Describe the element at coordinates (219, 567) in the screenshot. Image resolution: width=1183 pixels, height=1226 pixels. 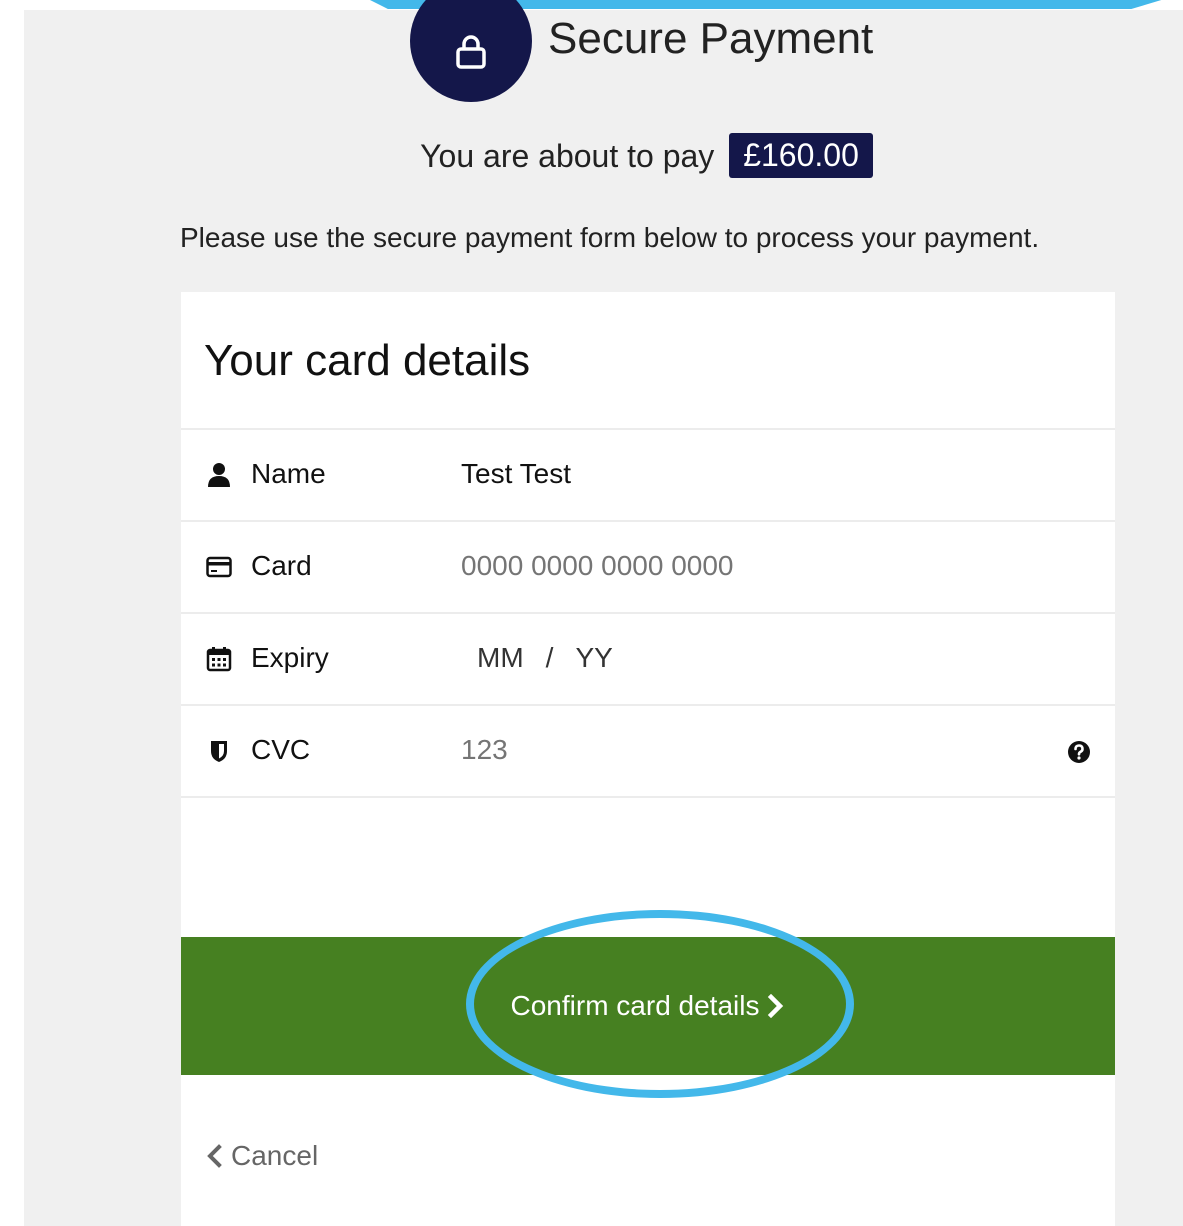
I see `credit-card-icon` at that location.